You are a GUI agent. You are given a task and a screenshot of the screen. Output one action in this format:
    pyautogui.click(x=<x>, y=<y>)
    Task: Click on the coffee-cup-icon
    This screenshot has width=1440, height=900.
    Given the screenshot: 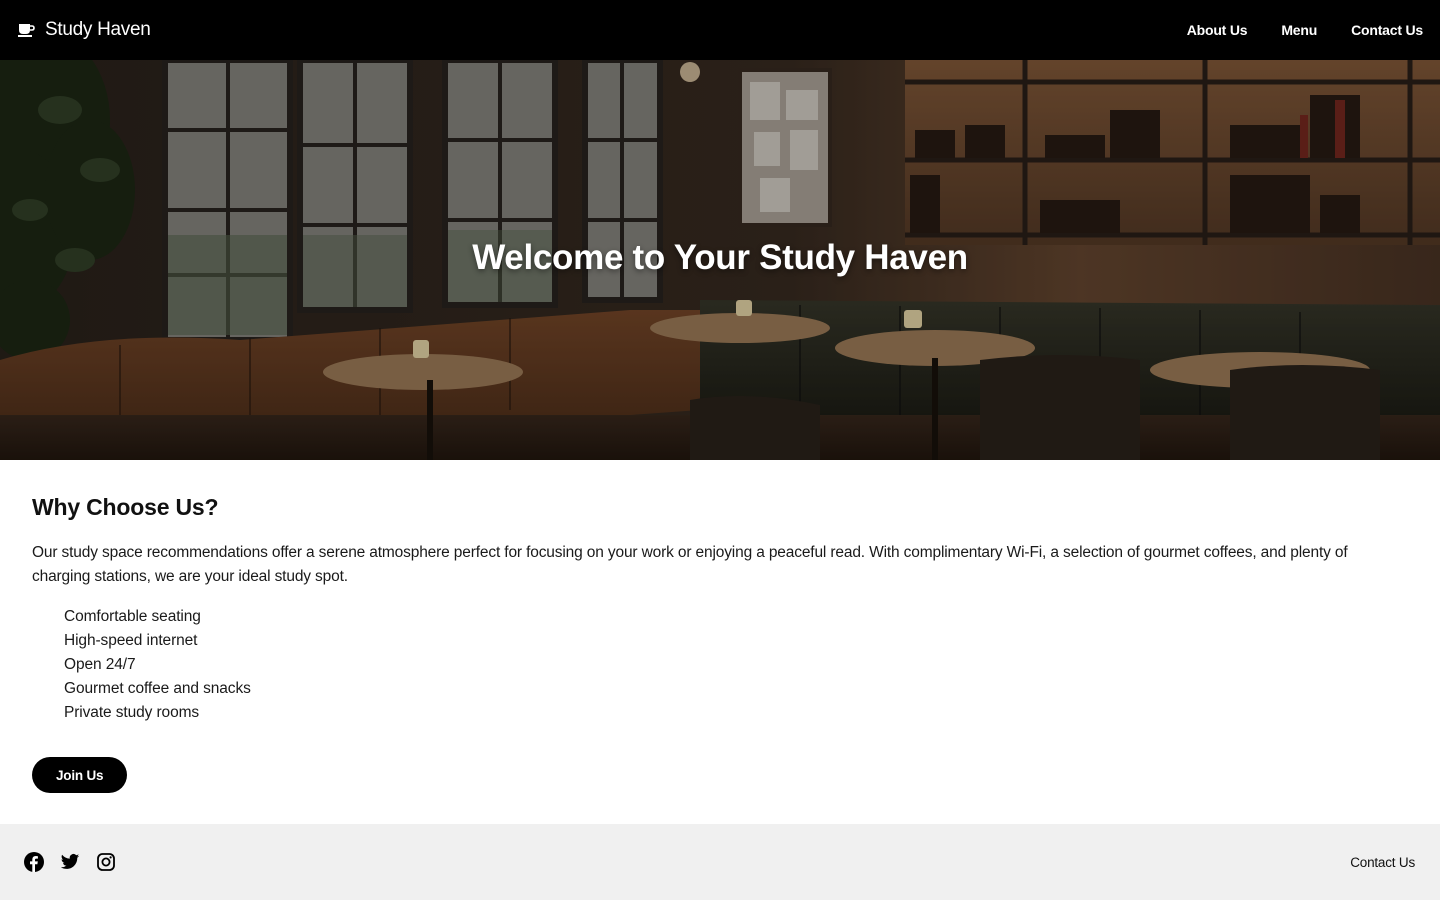 What is the action you would take?
    pyautogui.click(x=26, y=30)
    